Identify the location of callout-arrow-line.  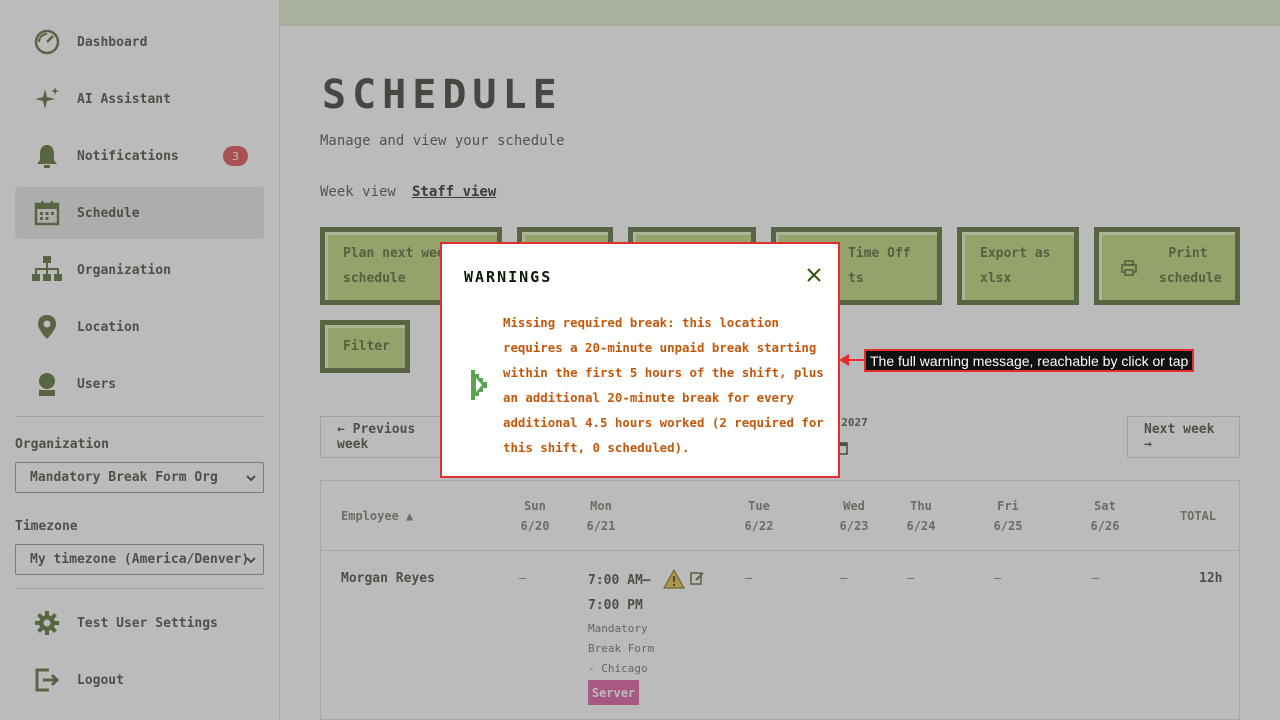
(856, 360).